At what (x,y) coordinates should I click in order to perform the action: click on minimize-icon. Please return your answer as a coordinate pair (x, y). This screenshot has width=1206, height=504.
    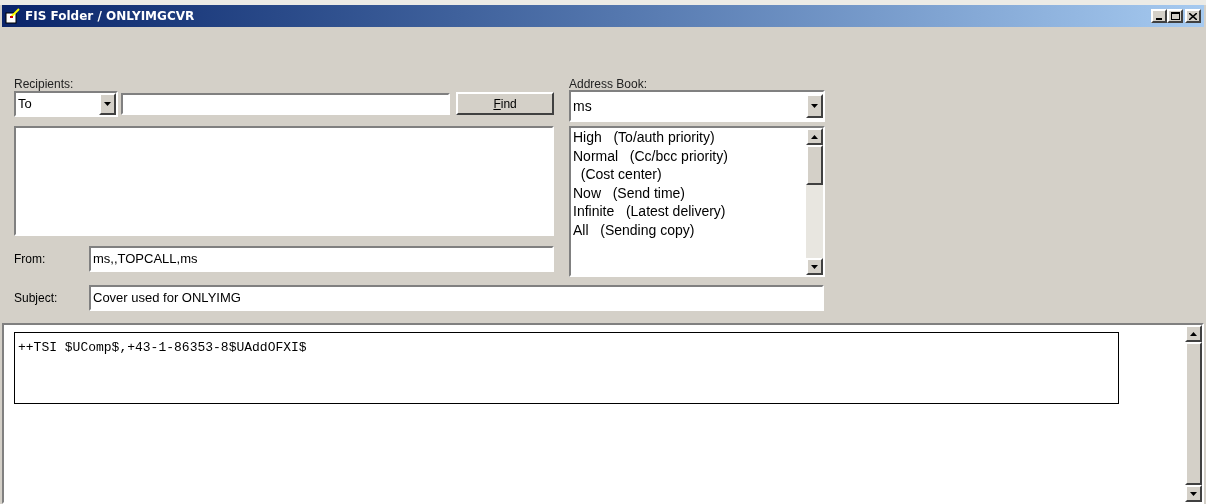
    Looking at the image, I should click on (1159, 19).